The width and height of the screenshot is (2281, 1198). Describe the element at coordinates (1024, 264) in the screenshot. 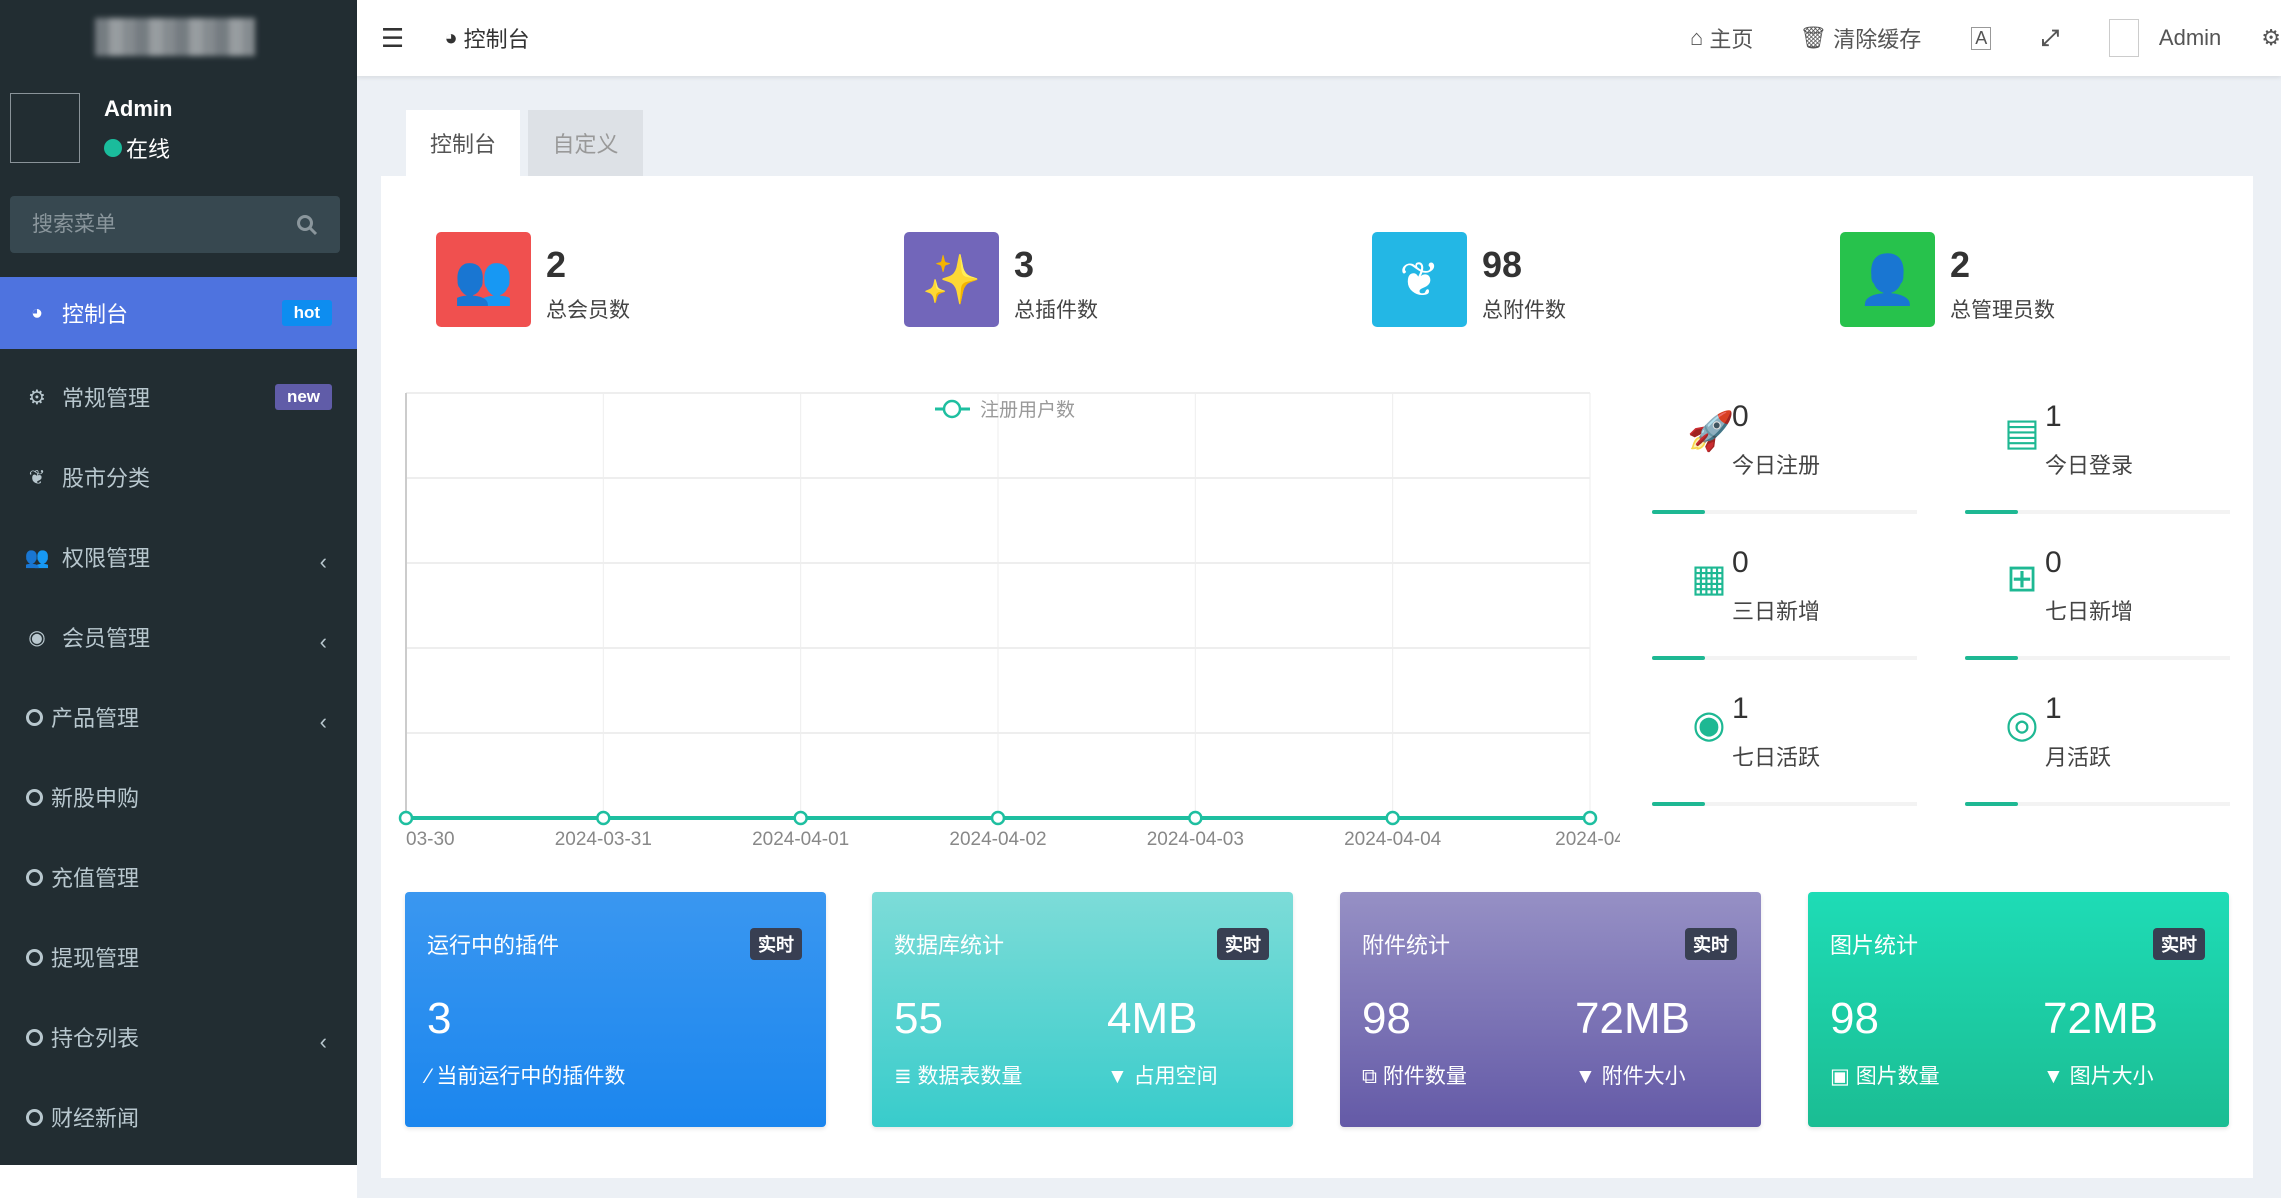

I see `stat-value: 3` at that location.